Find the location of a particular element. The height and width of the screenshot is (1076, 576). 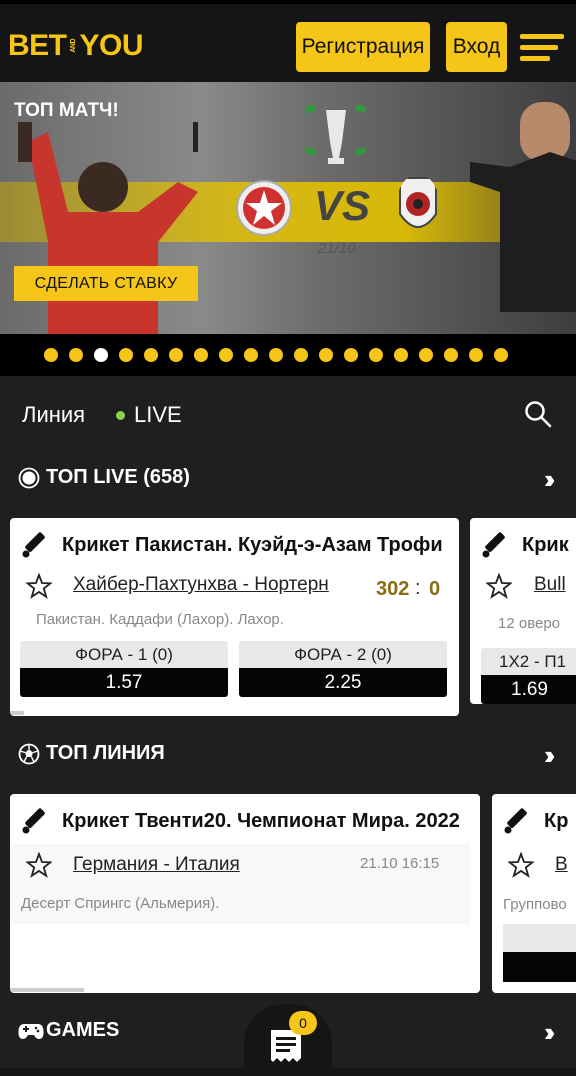

score-away: 0 is located at coordinates (435, 589).